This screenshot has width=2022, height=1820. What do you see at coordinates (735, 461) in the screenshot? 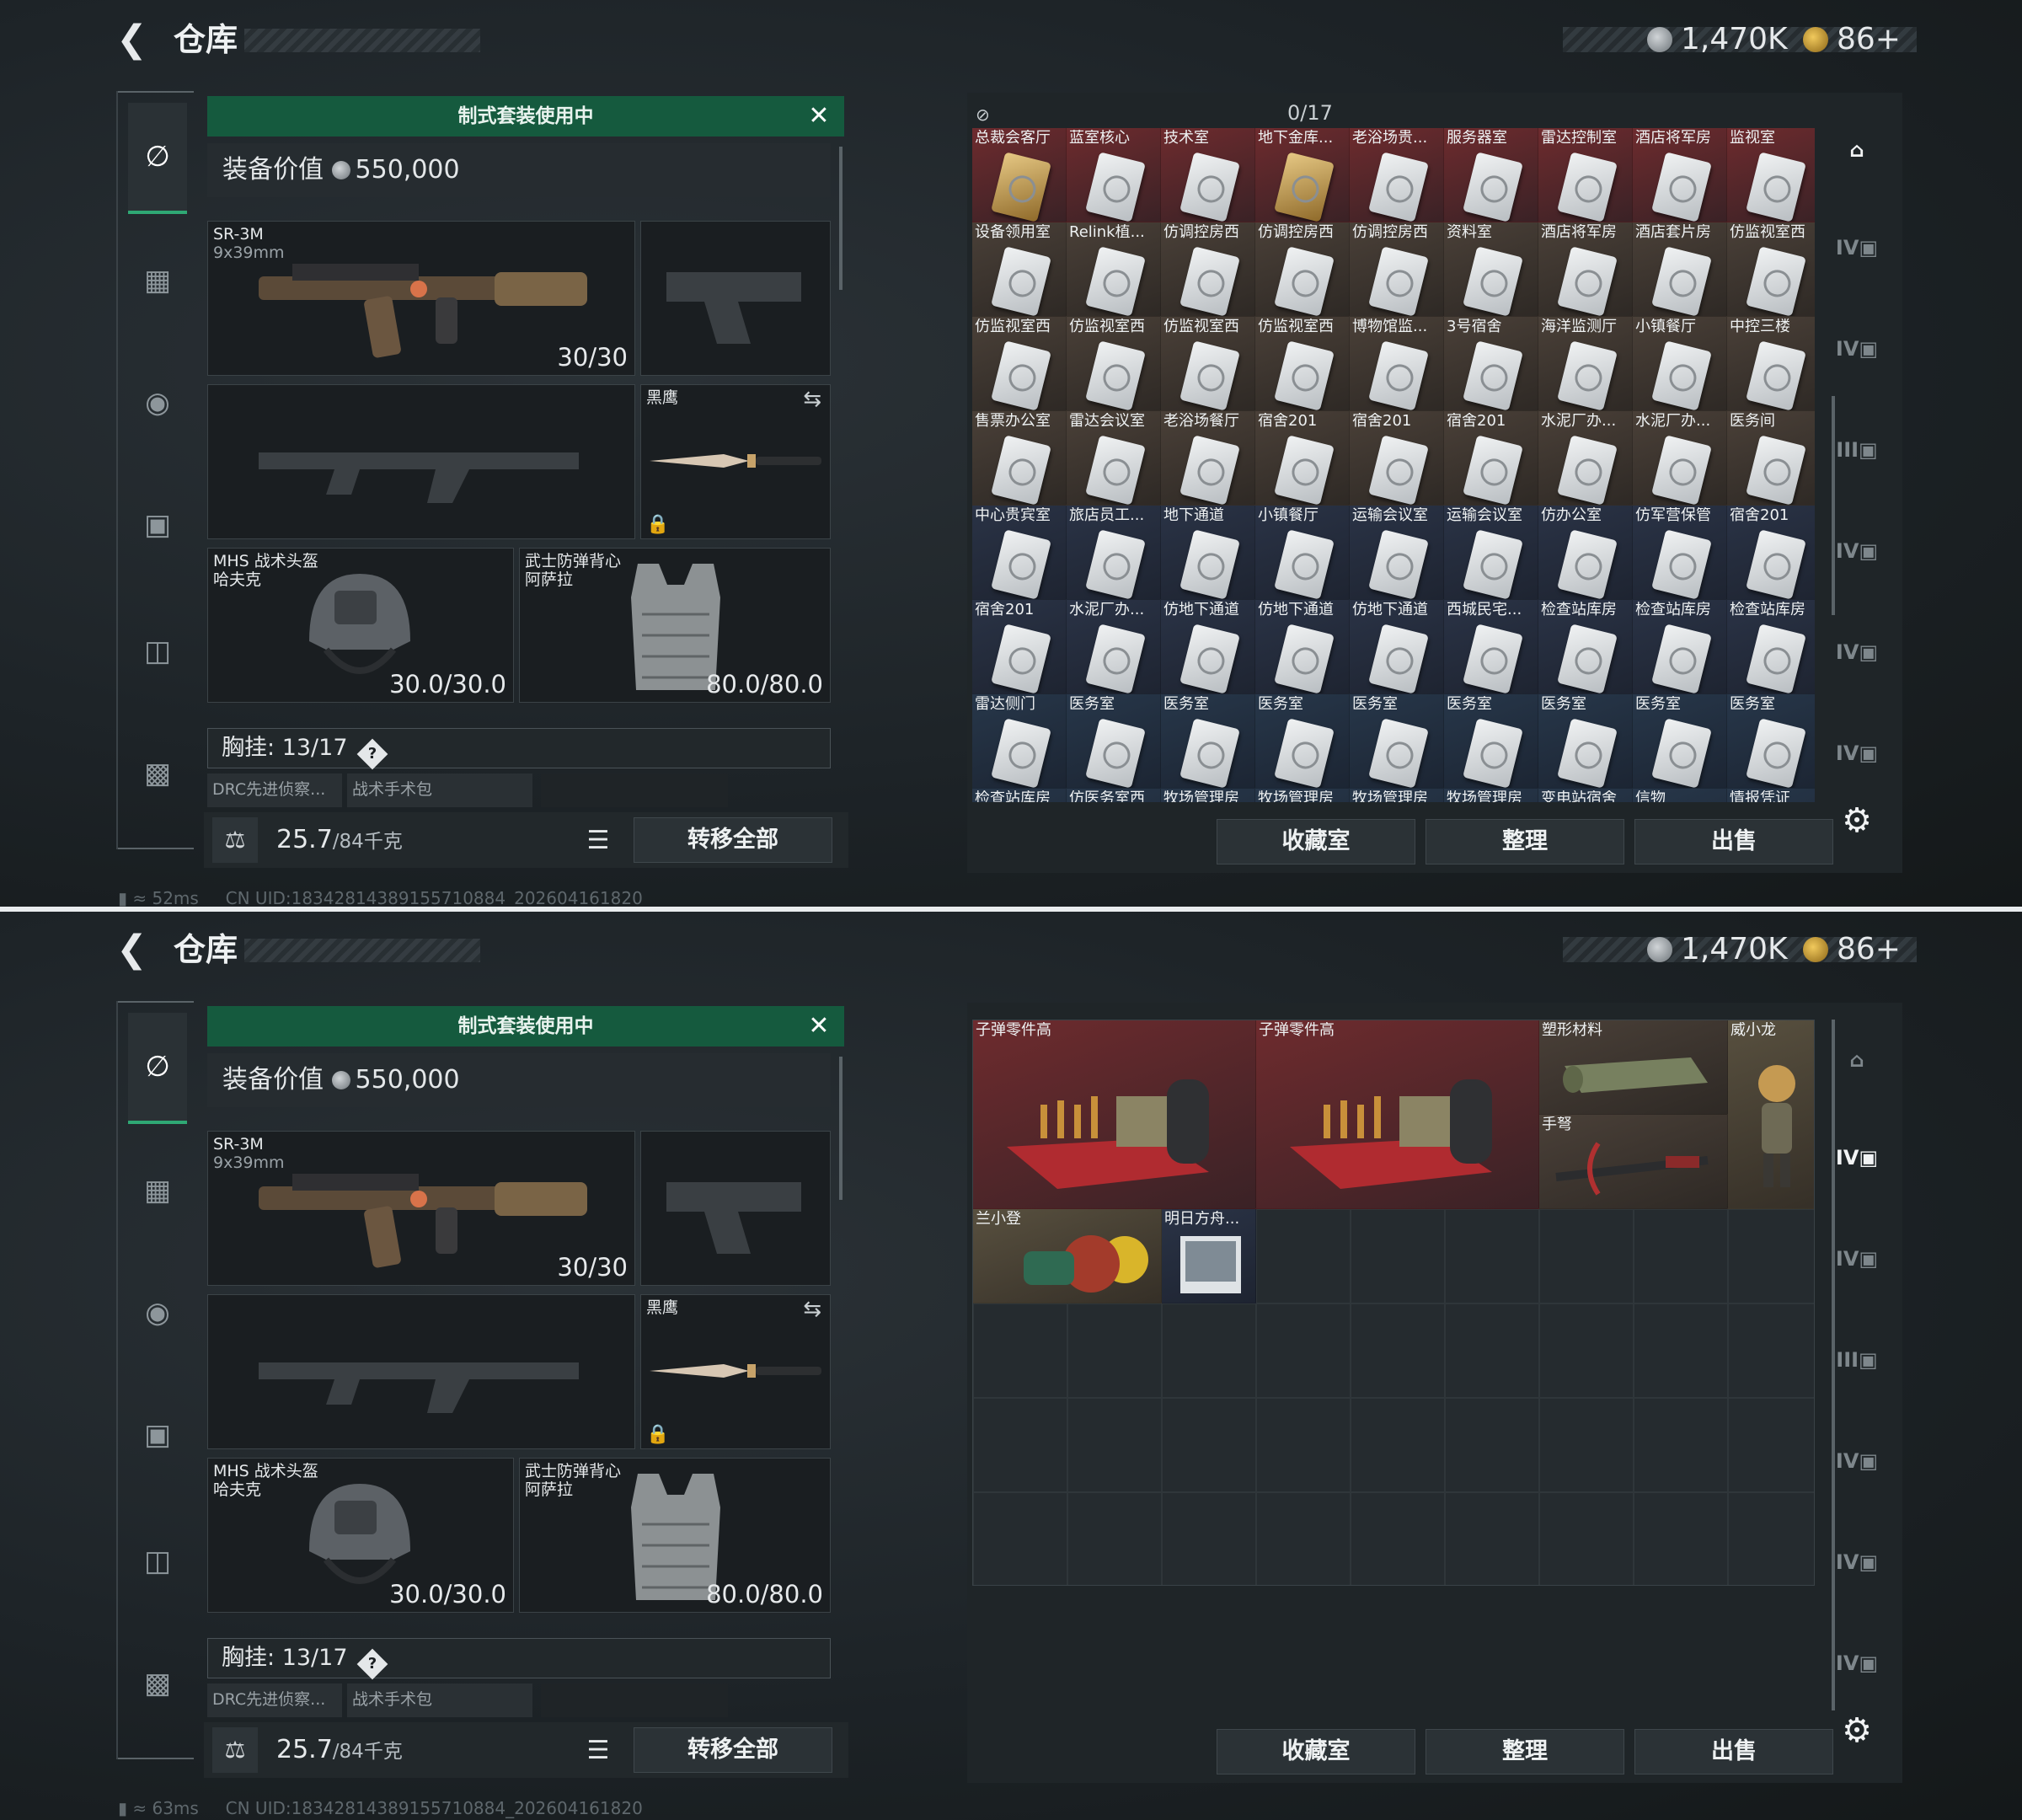
I see `melee-slot: 黑鹰 ⇆ 🔒` at bounding box center [735, 461].